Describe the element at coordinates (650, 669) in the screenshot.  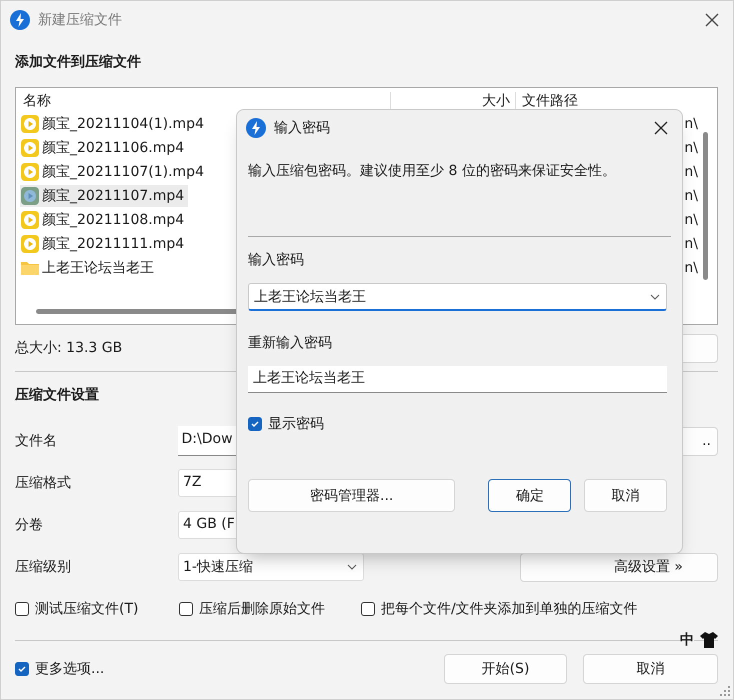
I see `cancel-button: 取消` at that location.